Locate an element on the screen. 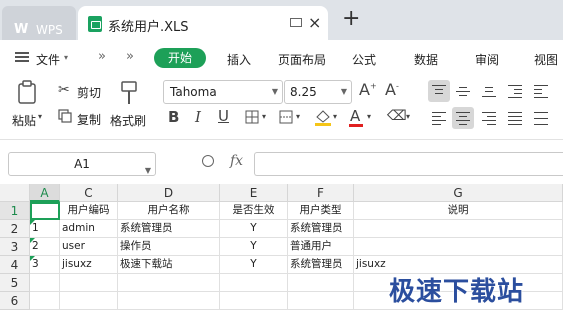 The width and height of the screenshot is (563, 322). merge-dropdown-icon: ▾ is located at coordinates (298, 116).